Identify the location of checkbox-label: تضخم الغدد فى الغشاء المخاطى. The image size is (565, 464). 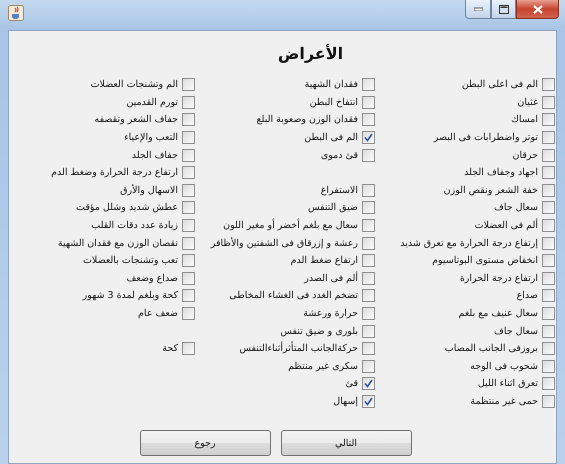
(293, 296).